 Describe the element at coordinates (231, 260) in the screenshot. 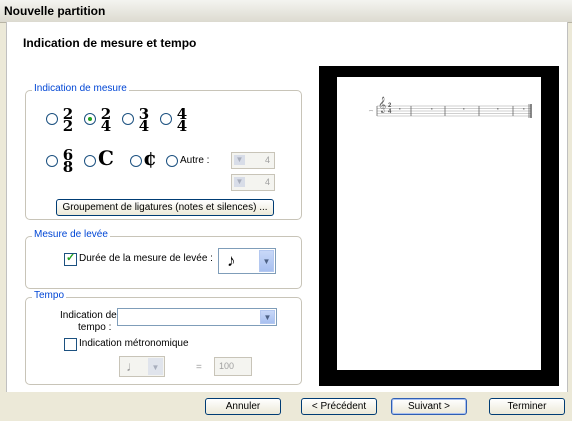

I see `pickup-note-value: ♪` at that location.